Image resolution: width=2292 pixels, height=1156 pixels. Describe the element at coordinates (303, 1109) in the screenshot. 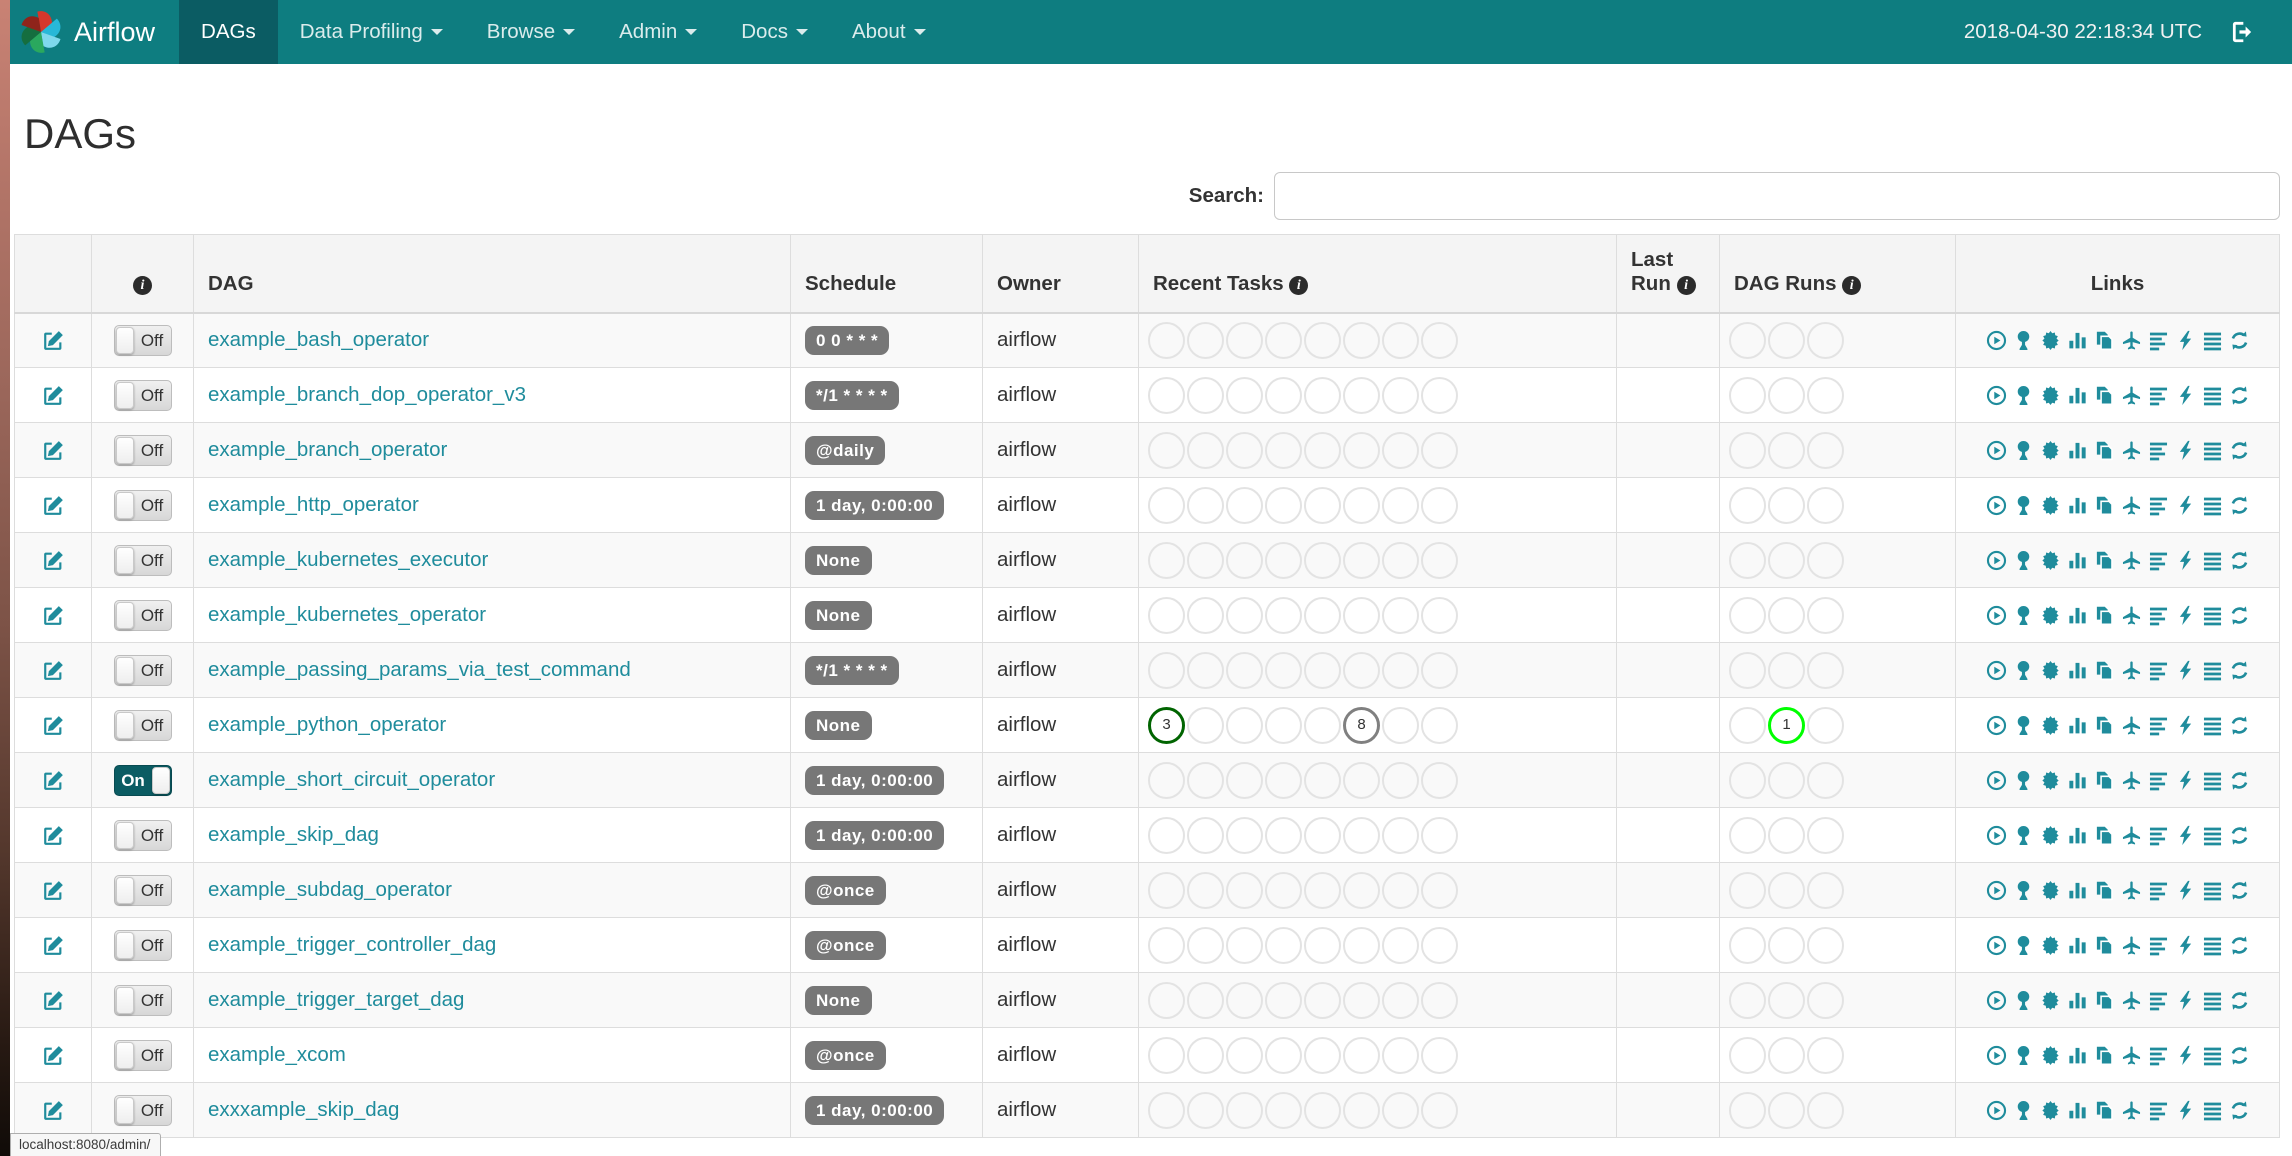

I see `dag-link: exxxample_skip_dag` at that location.